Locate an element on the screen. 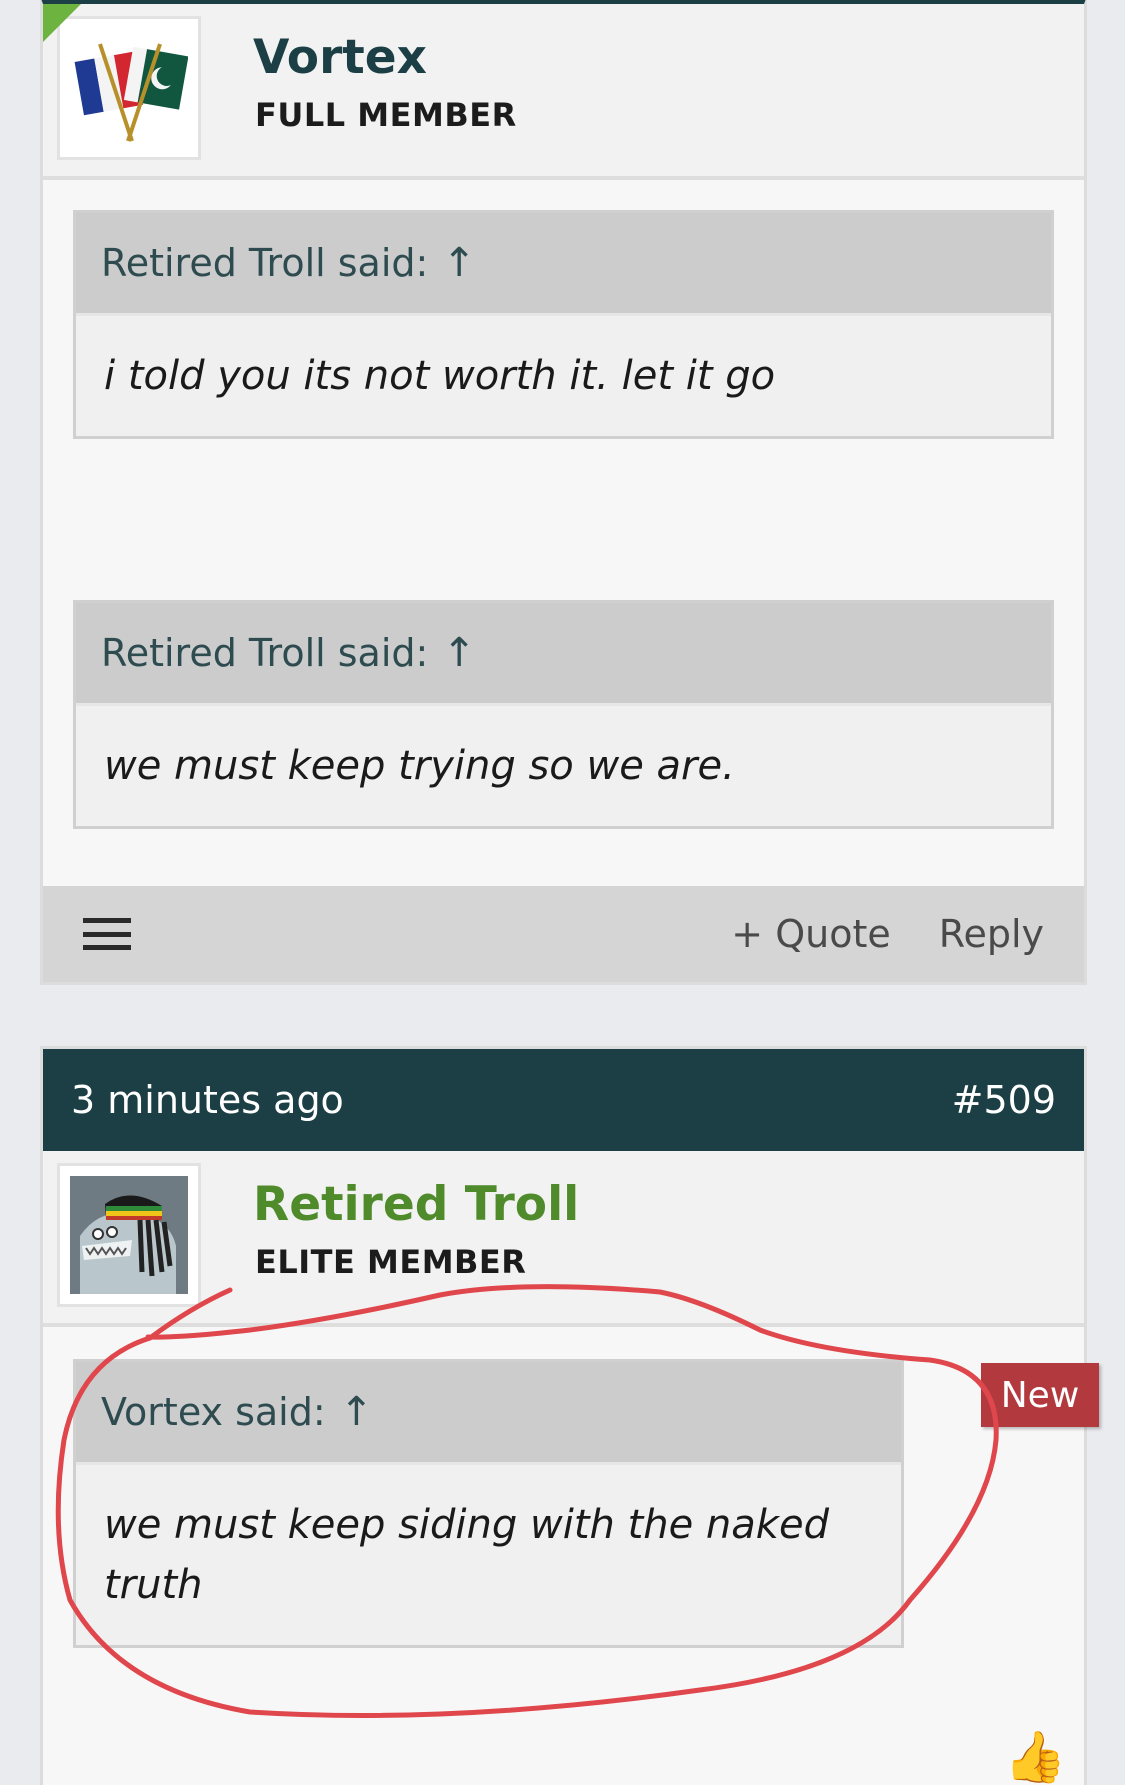 The image size is (1125, 1785). avatar is located at coordinates (129, 1235).